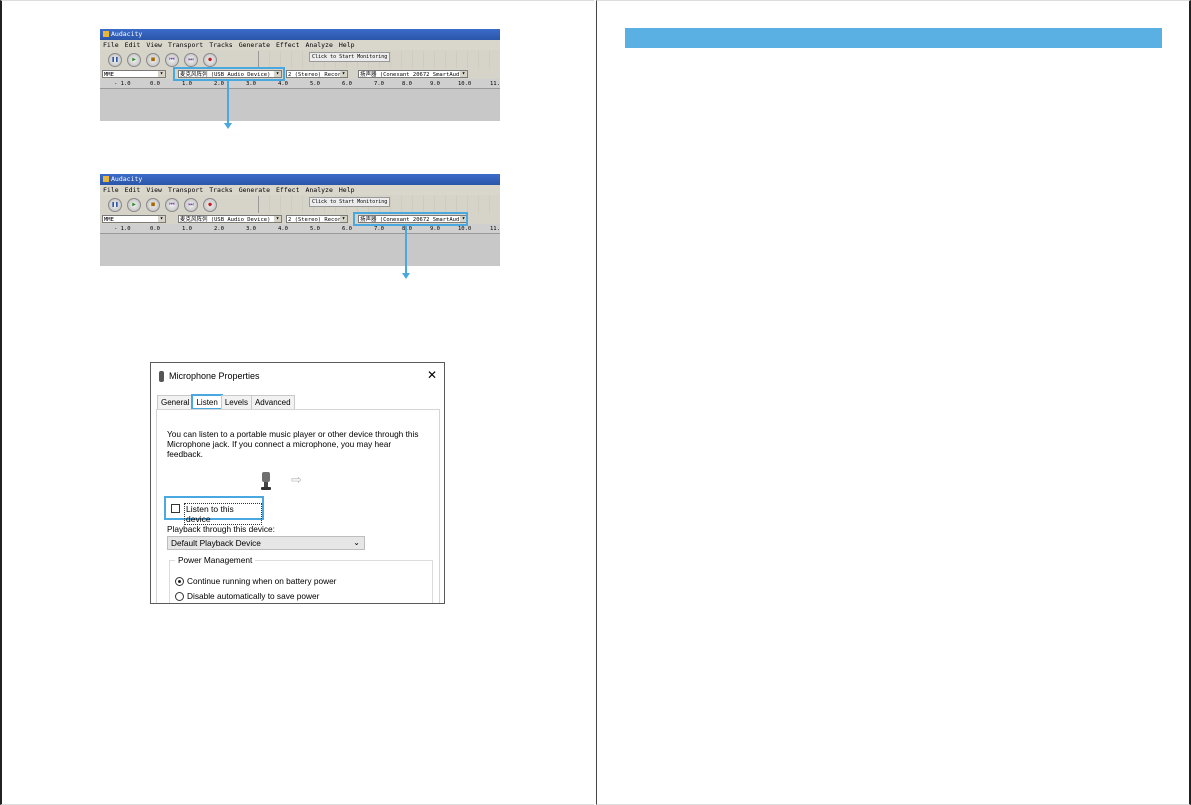 The image size is (1191, 805). What do you see at coordinates (253, 596) in the screenshot?
I see `radio-disable-label: Disable automatically to save power` at bounding box center [253, 596].